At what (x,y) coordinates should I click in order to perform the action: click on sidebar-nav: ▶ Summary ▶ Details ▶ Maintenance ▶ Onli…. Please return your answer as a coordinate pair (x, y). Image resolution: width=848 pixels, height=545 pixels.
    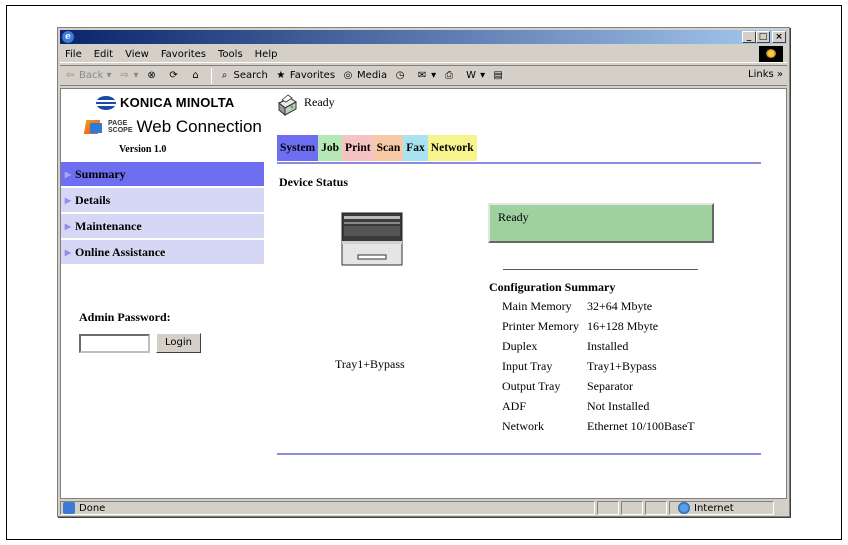
    Looking at the image, I should click on (162, 214).